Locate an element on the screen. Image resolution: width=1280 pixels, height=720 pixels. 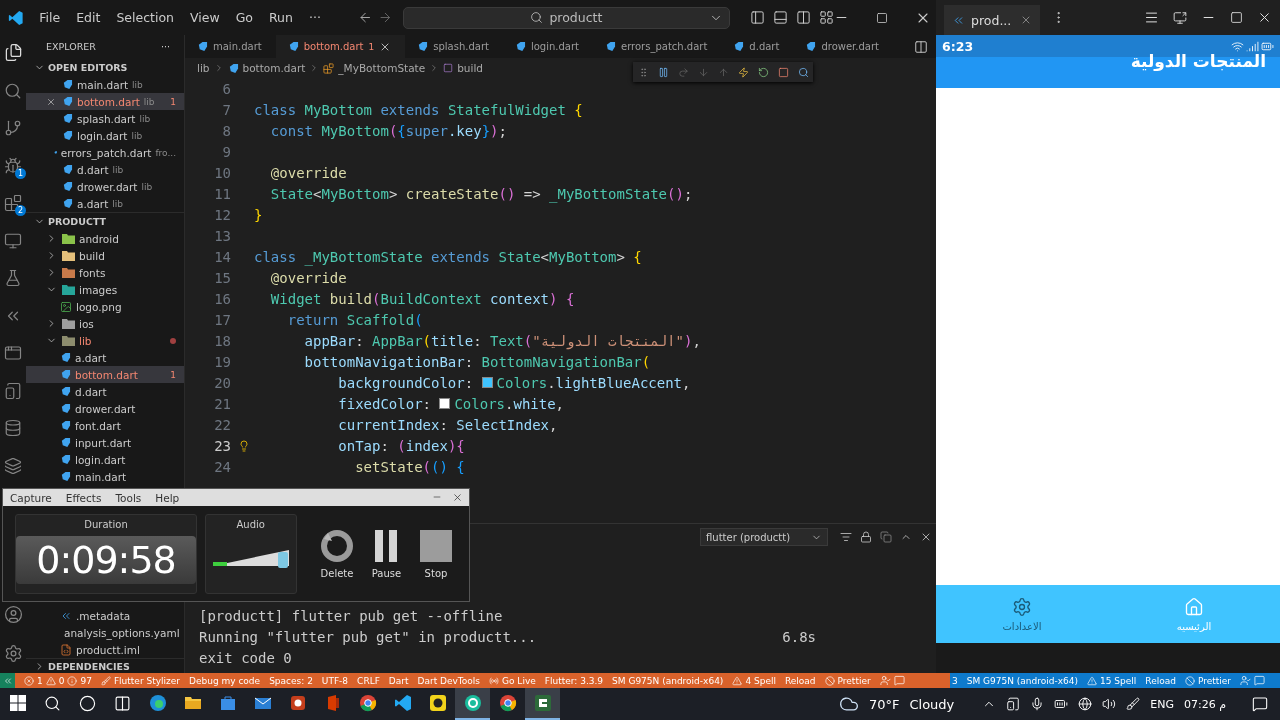
folder-row: images is located at coordinates (105, 289).